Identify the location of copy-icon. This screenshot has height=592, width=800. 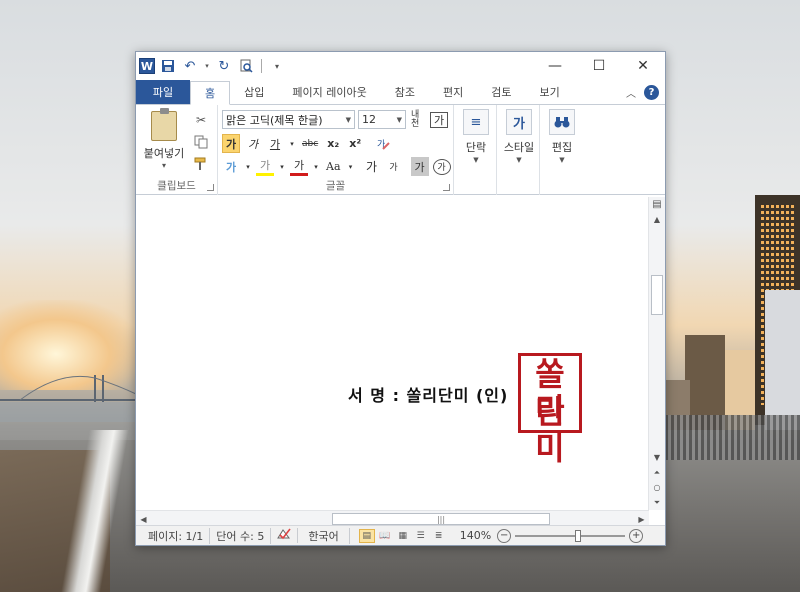
(201, 142).